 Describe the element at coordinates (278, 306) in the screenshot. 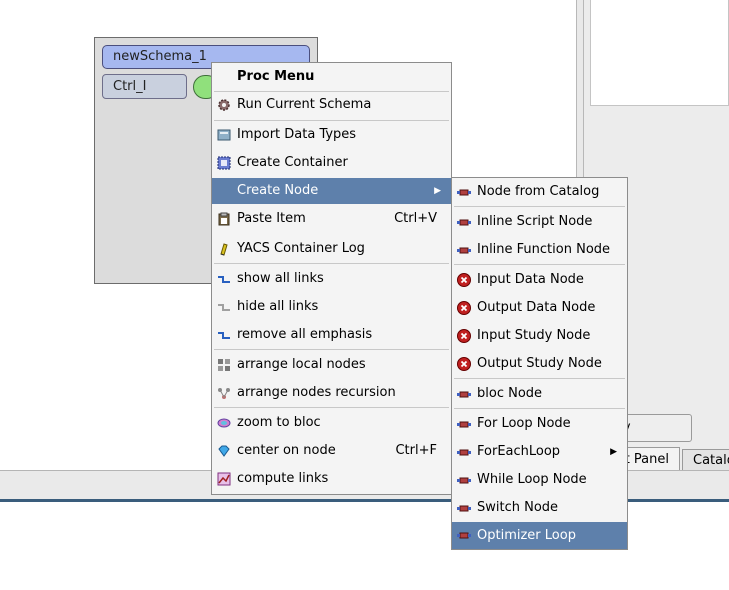

I see `menu-item-label: hide all links` at that location.